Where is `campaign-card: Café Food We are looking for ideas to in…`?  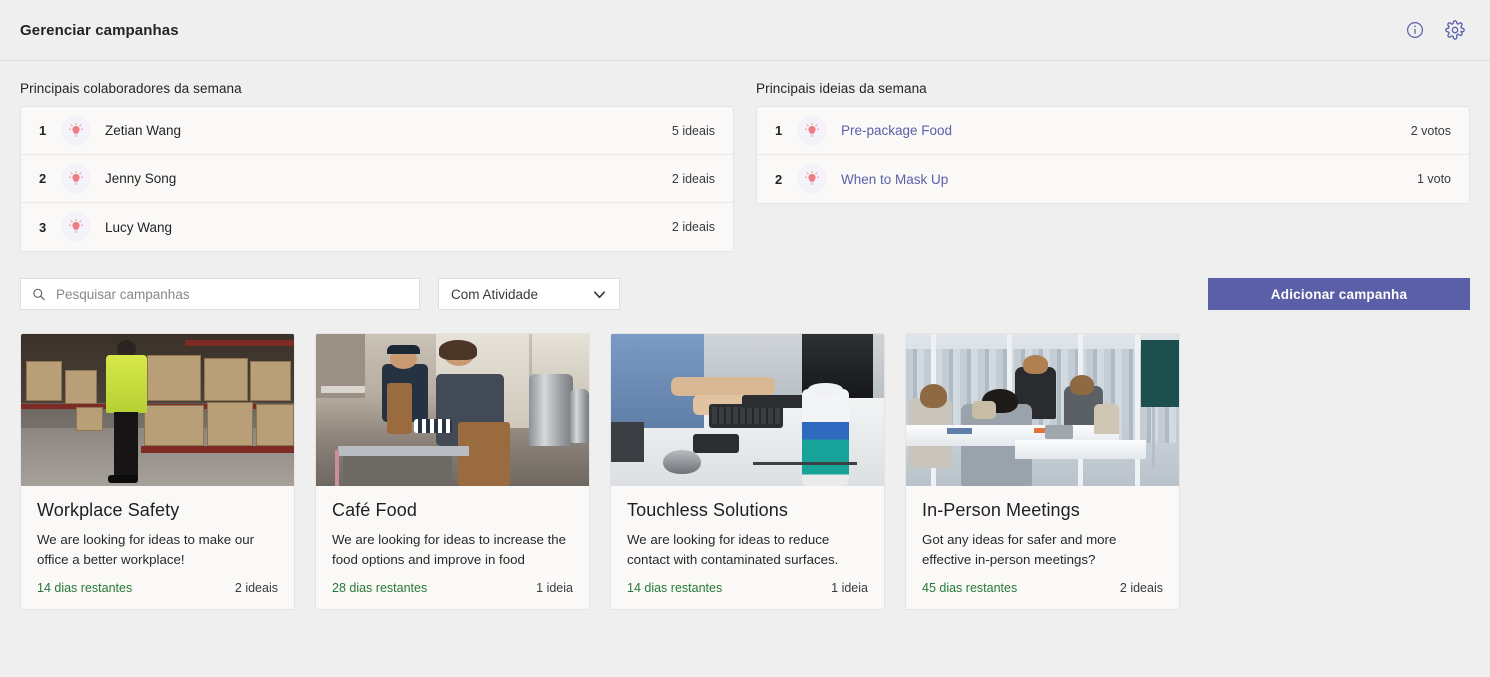 campaign-card: Café Food We are looking for ideas to in… is located at coordinates (452, 471).